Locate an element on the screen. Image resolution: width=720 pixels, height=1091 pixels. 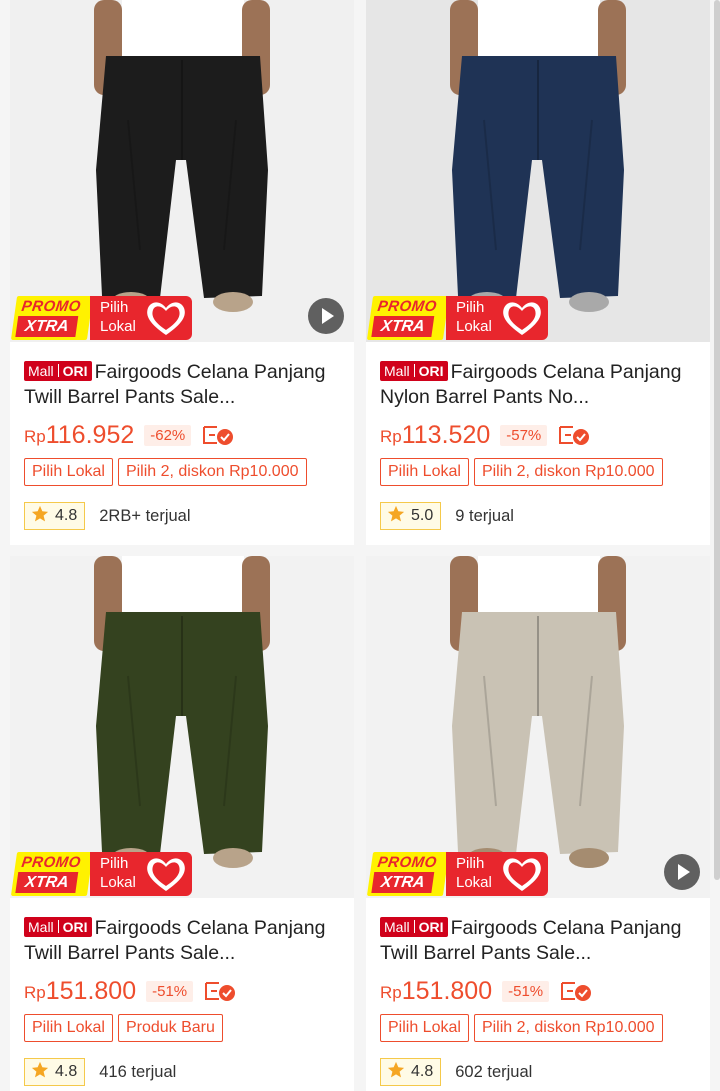
price-row: Rp 116.952 -62% is located at coordinates (129, 435).